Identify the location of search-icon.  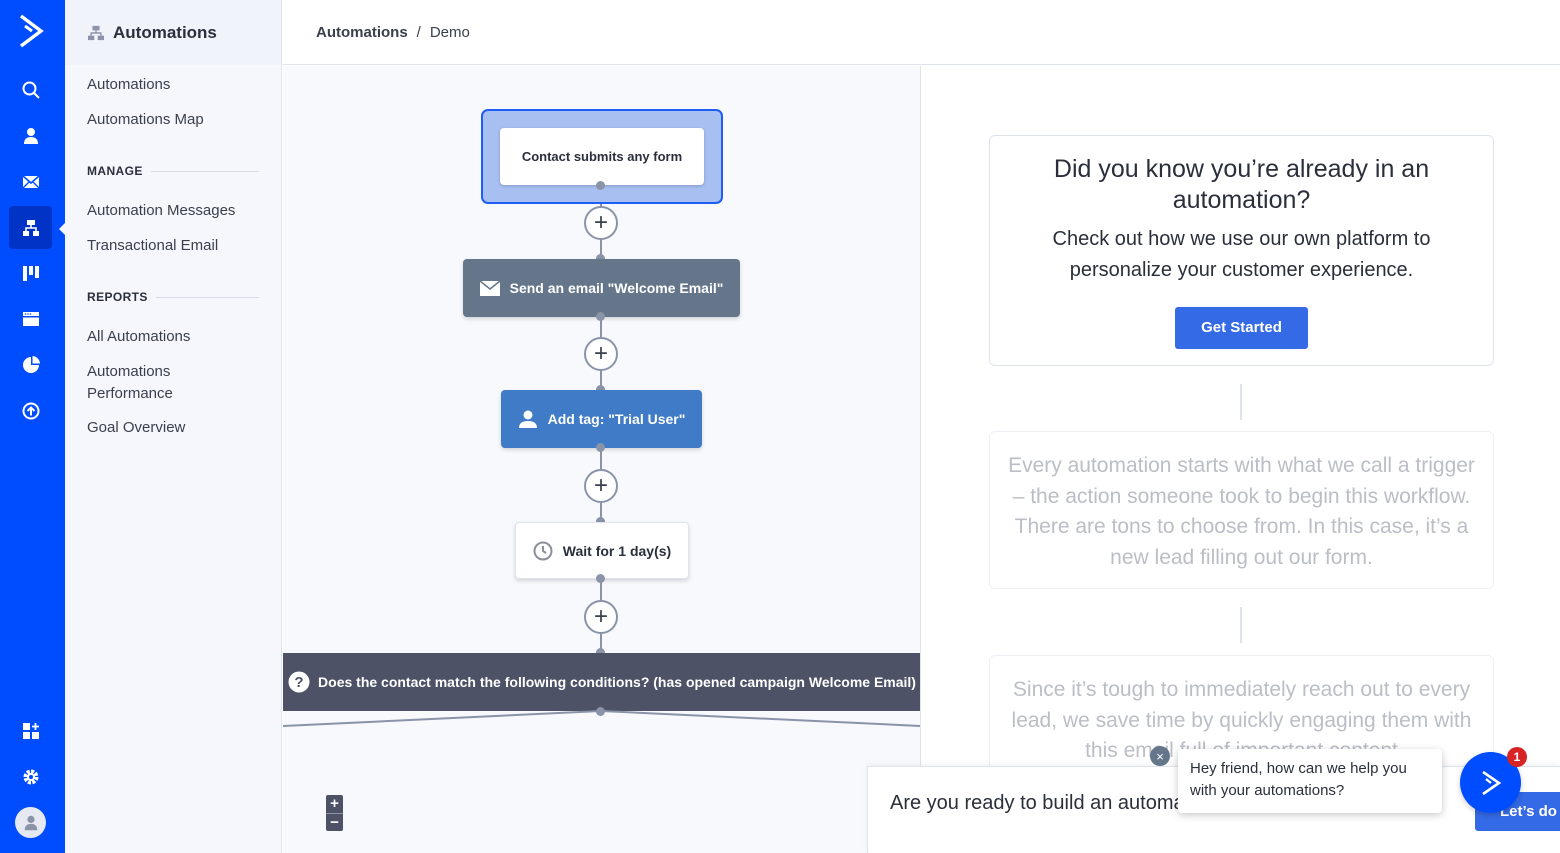
(31, 90).